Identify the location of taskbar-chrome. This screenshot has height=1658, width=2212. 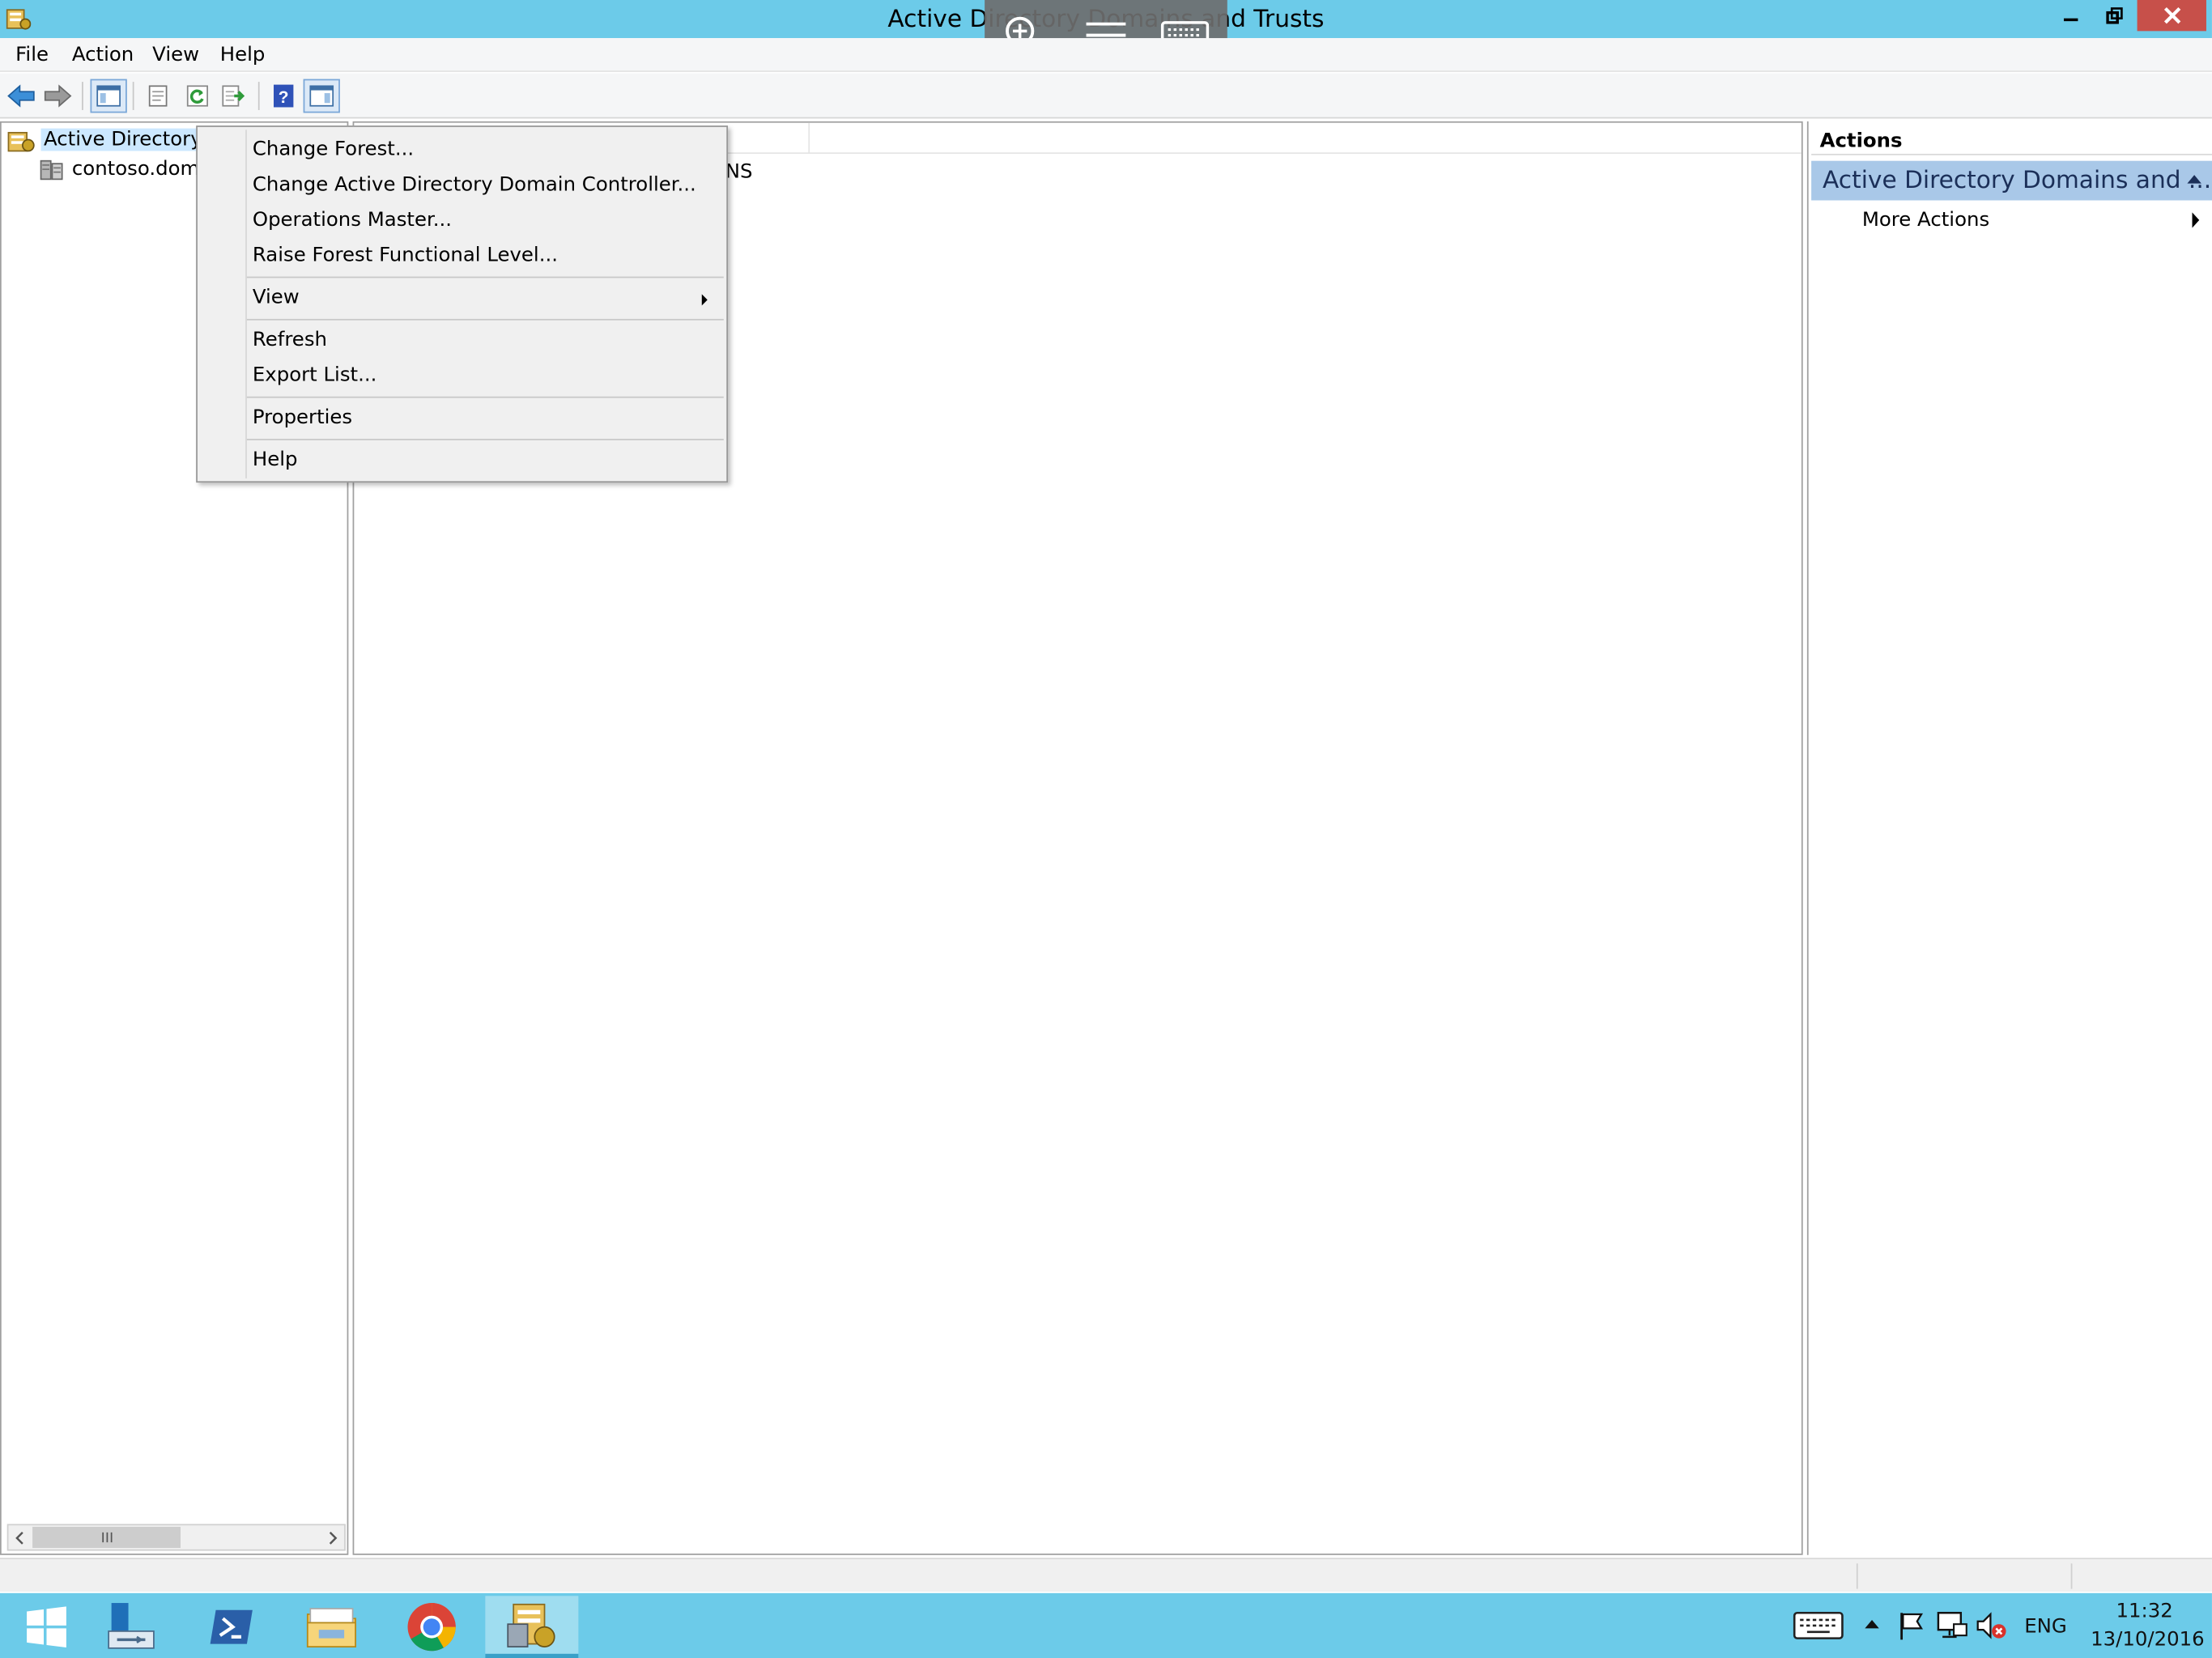
(432, 1627).